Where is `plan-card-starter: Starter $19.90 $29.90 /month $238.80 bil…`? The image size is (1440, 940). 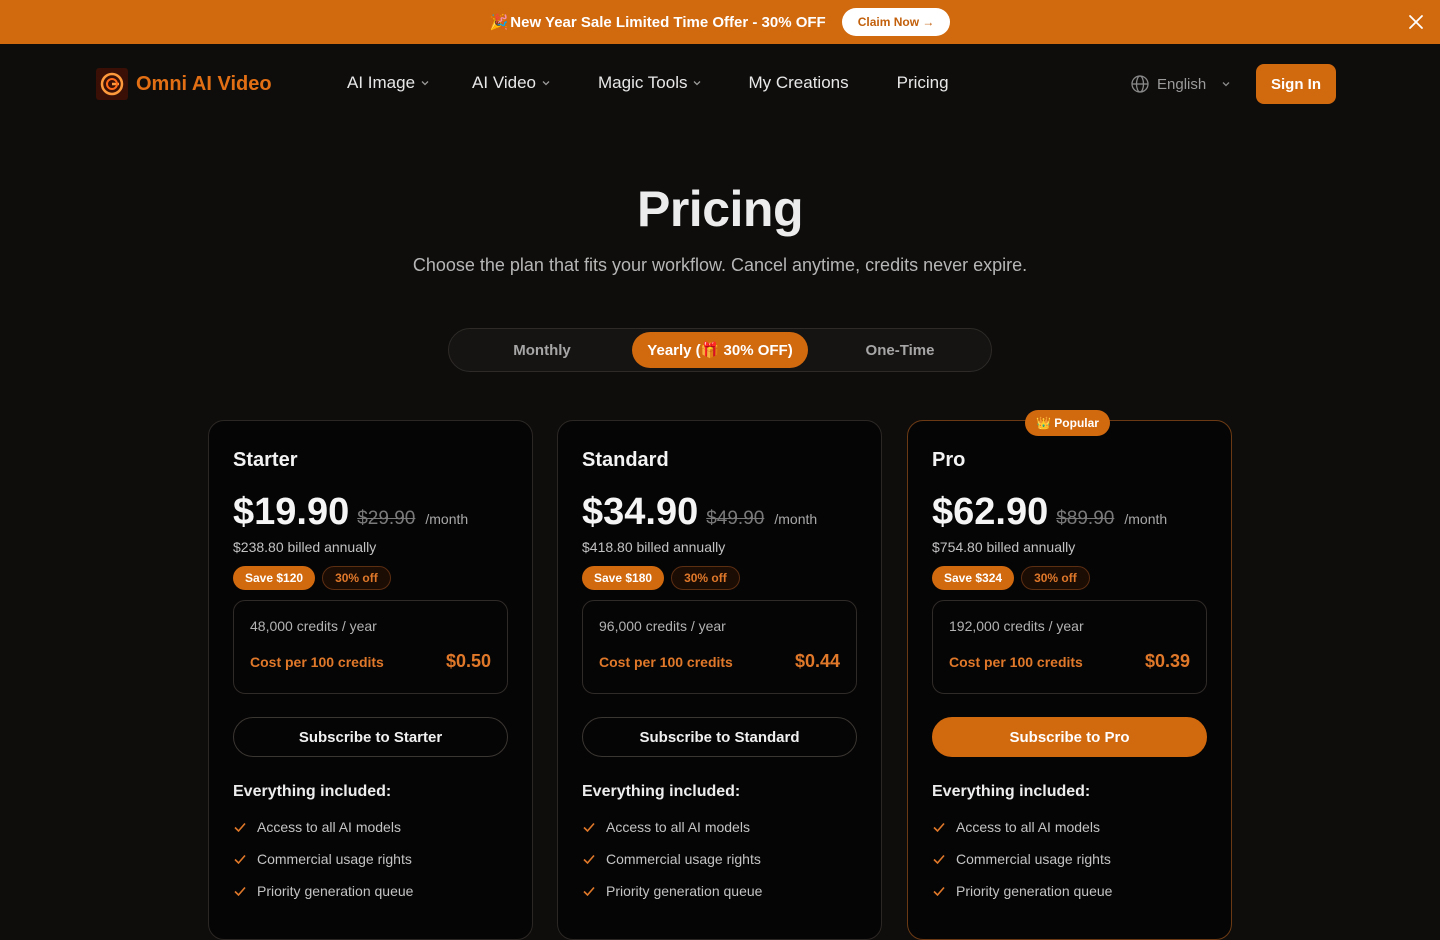
plan-card-starter: Starter $19.90 $29.90 /month $238.80 bil… is located at coordinates (370, 680).